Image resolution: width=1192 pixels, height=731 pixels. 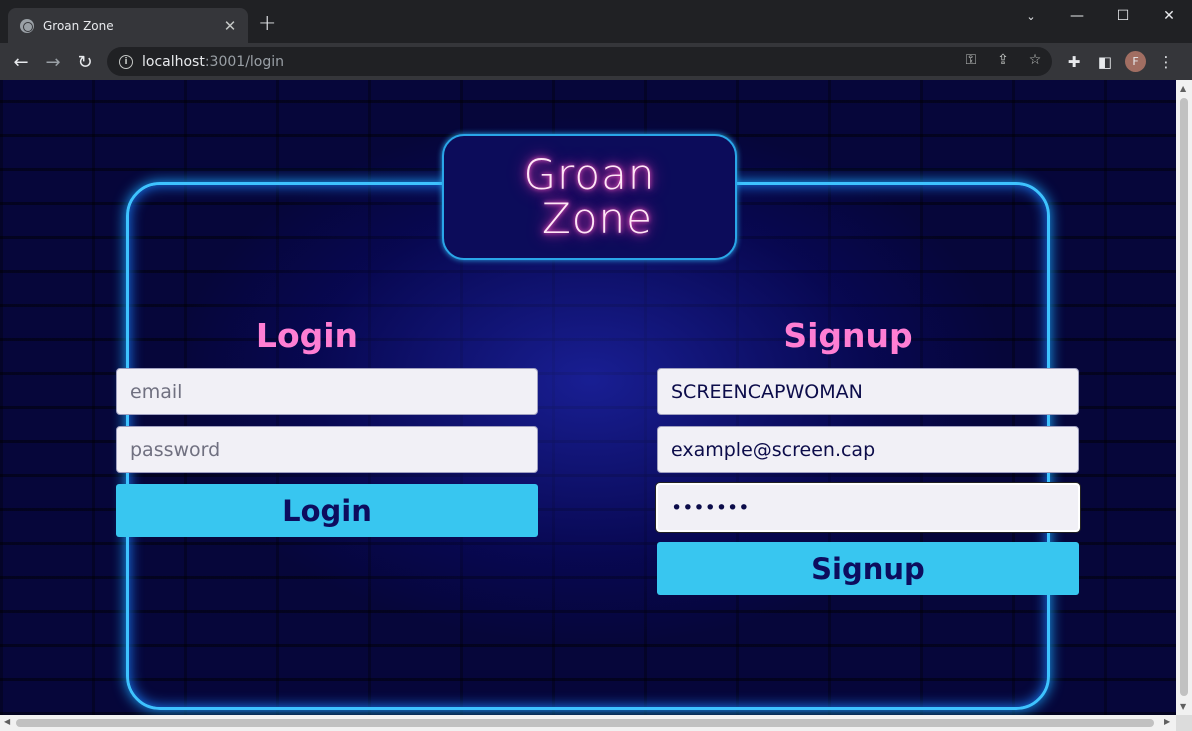 I want to click on new-tab-button: +, so click(x=267, y=24).